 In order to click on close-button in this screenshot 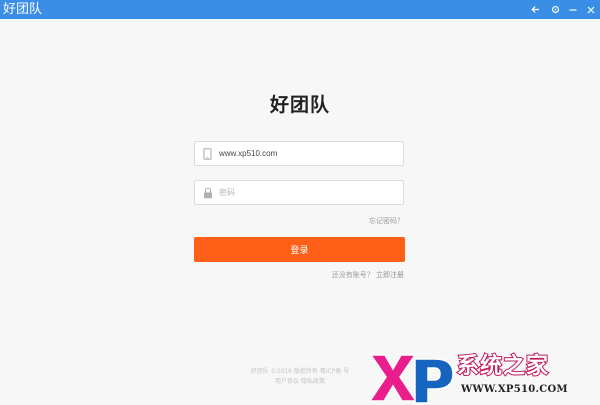, I will do `click(590, 9)`.